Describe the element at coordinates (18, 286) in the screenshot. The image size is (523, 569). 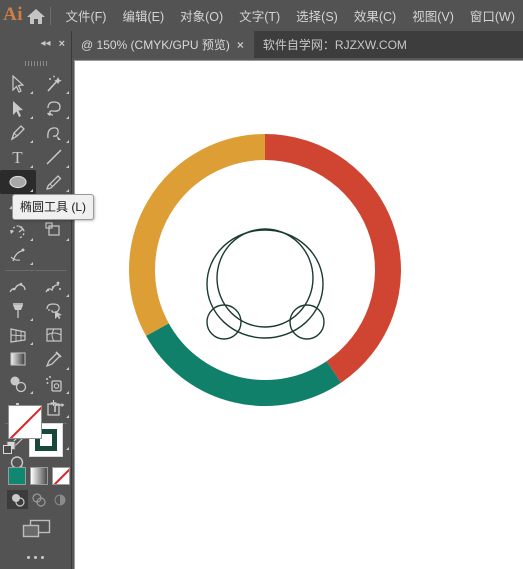
I see `puppet-warp-tool` at that location.